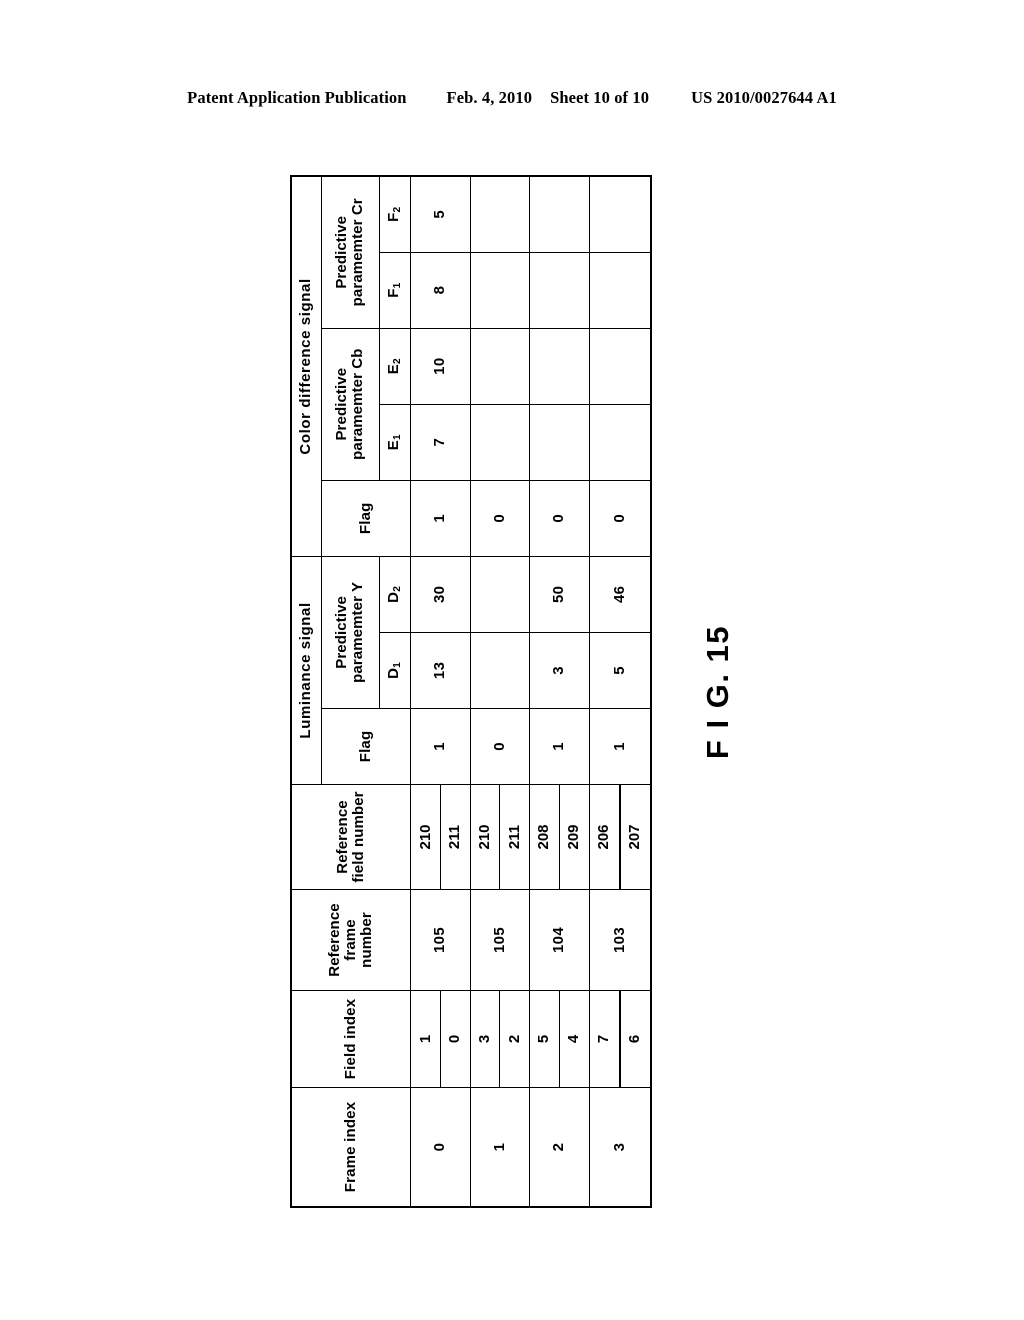 This screenshot has height=1320, width=1024. I want to click on cell-frame-index: 0, so click(440, 1147).